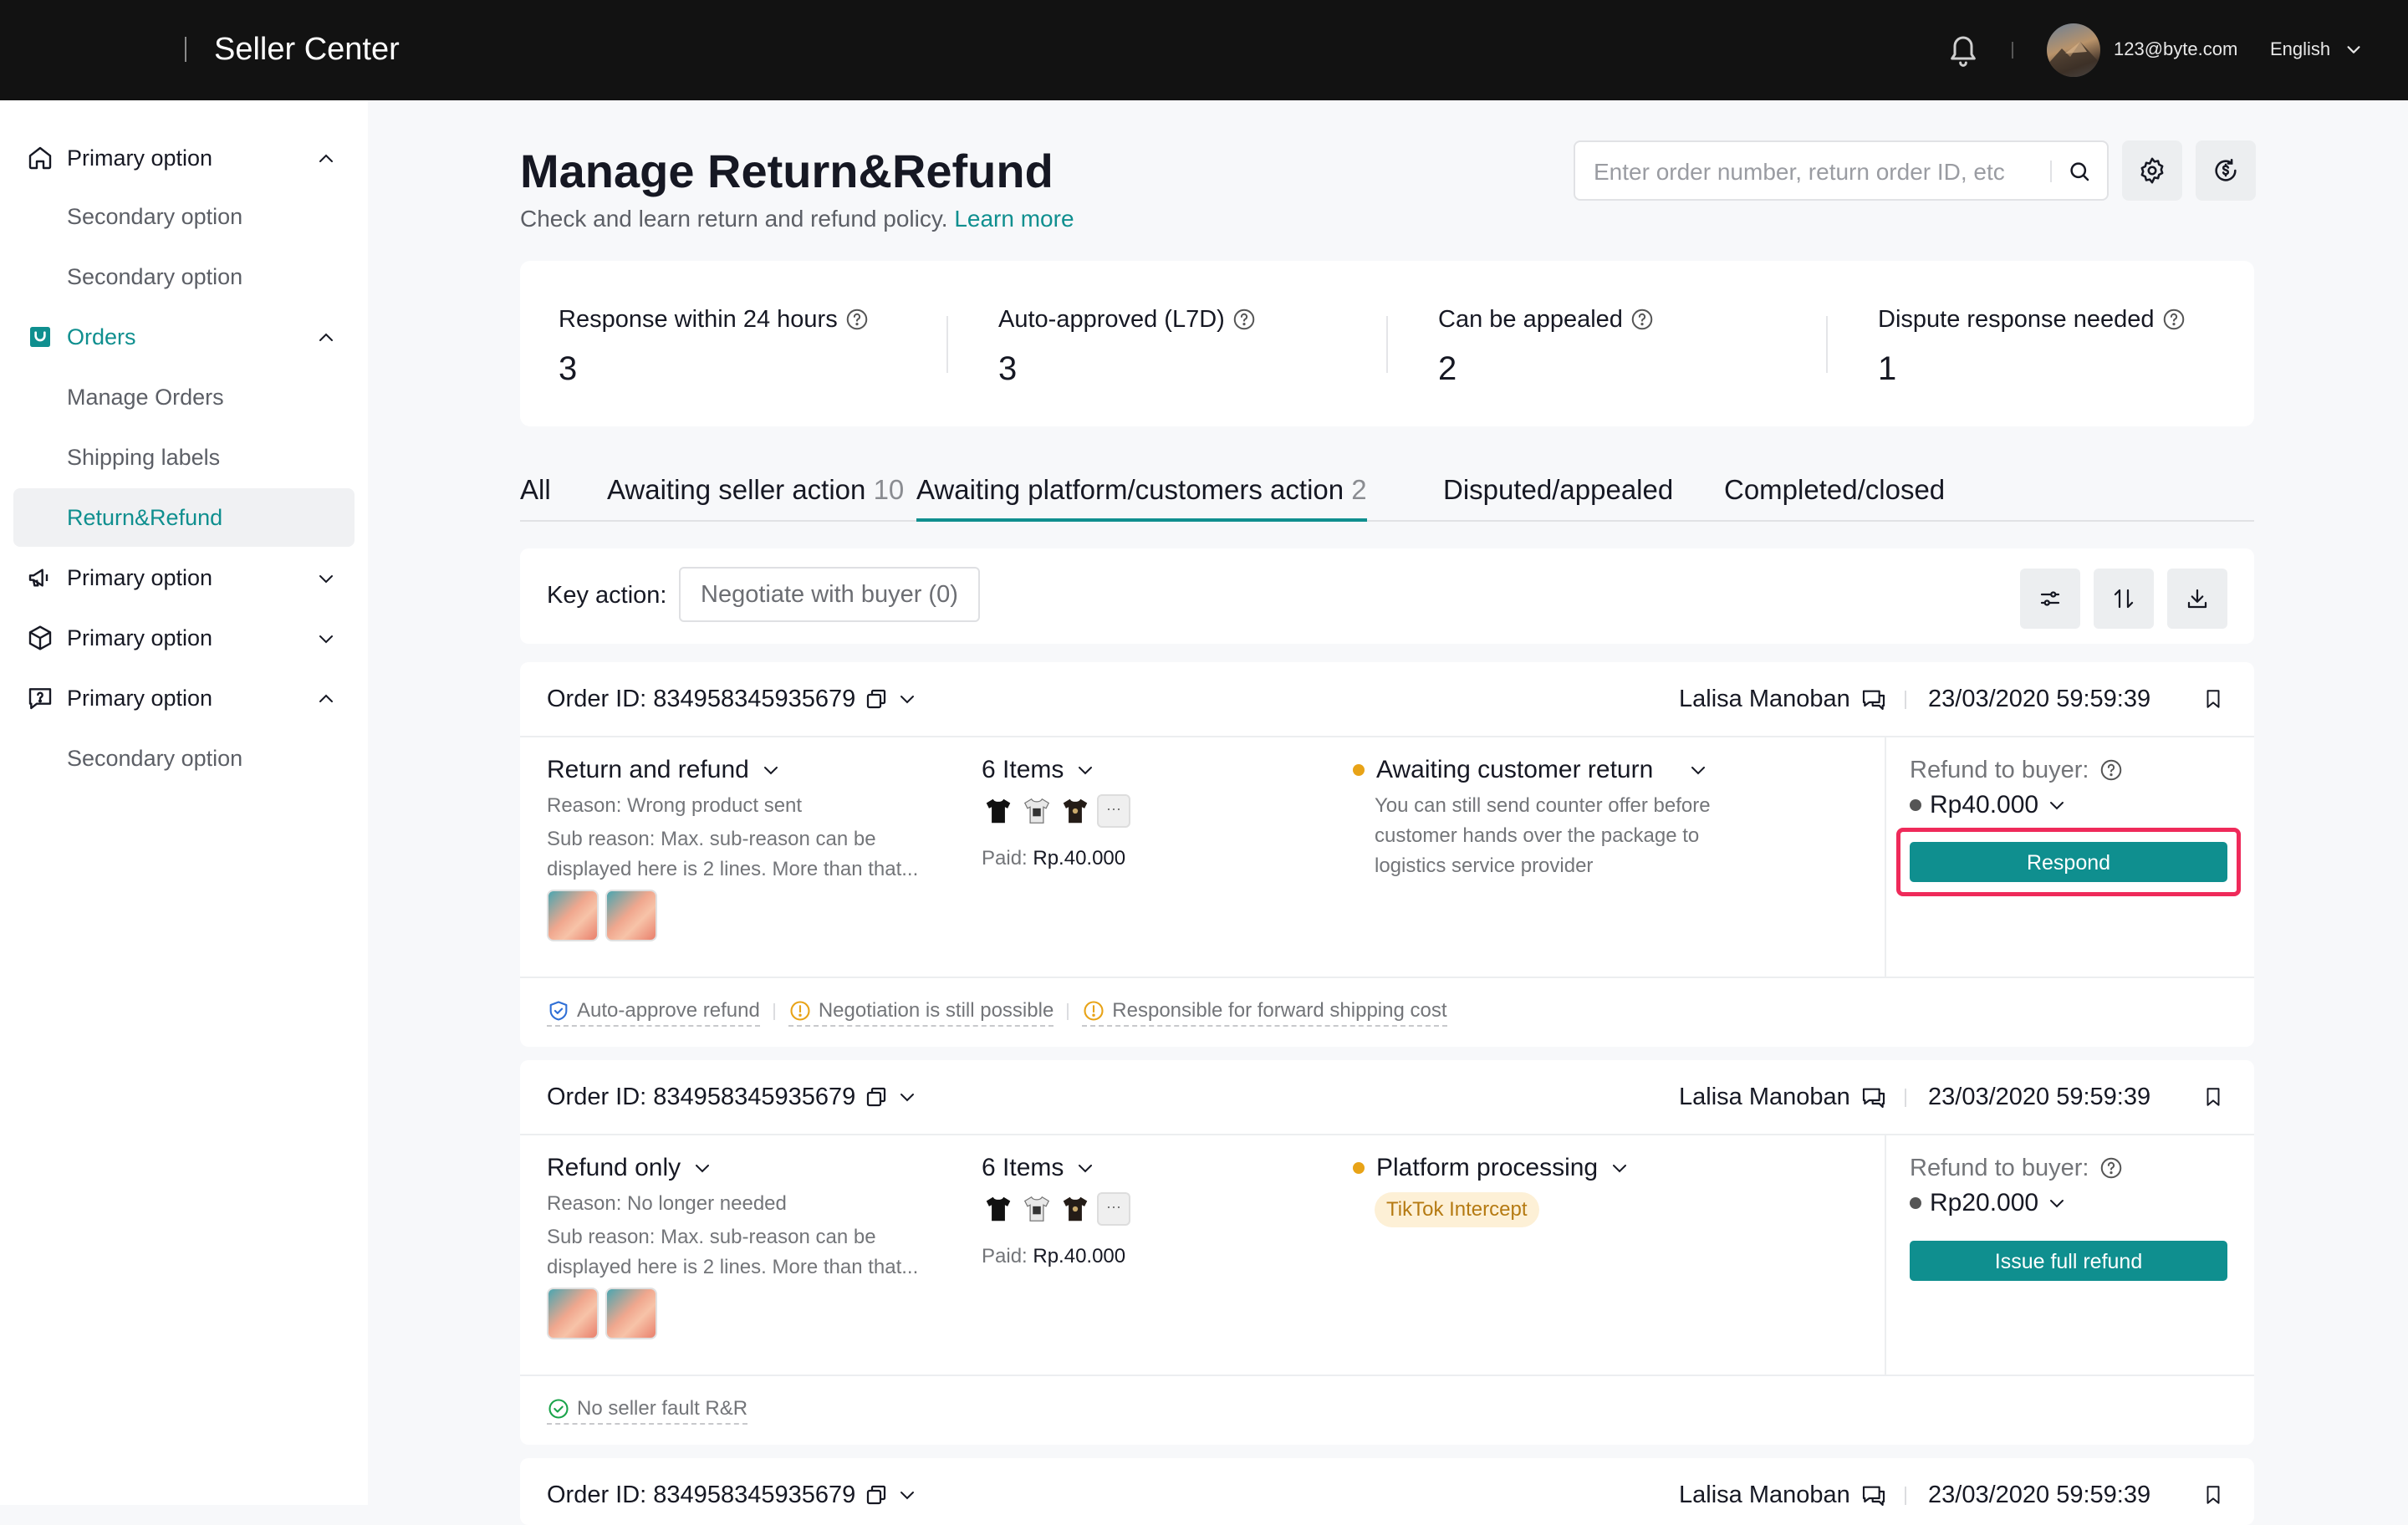  I want to click on header-divider, so click(1906, 1496).